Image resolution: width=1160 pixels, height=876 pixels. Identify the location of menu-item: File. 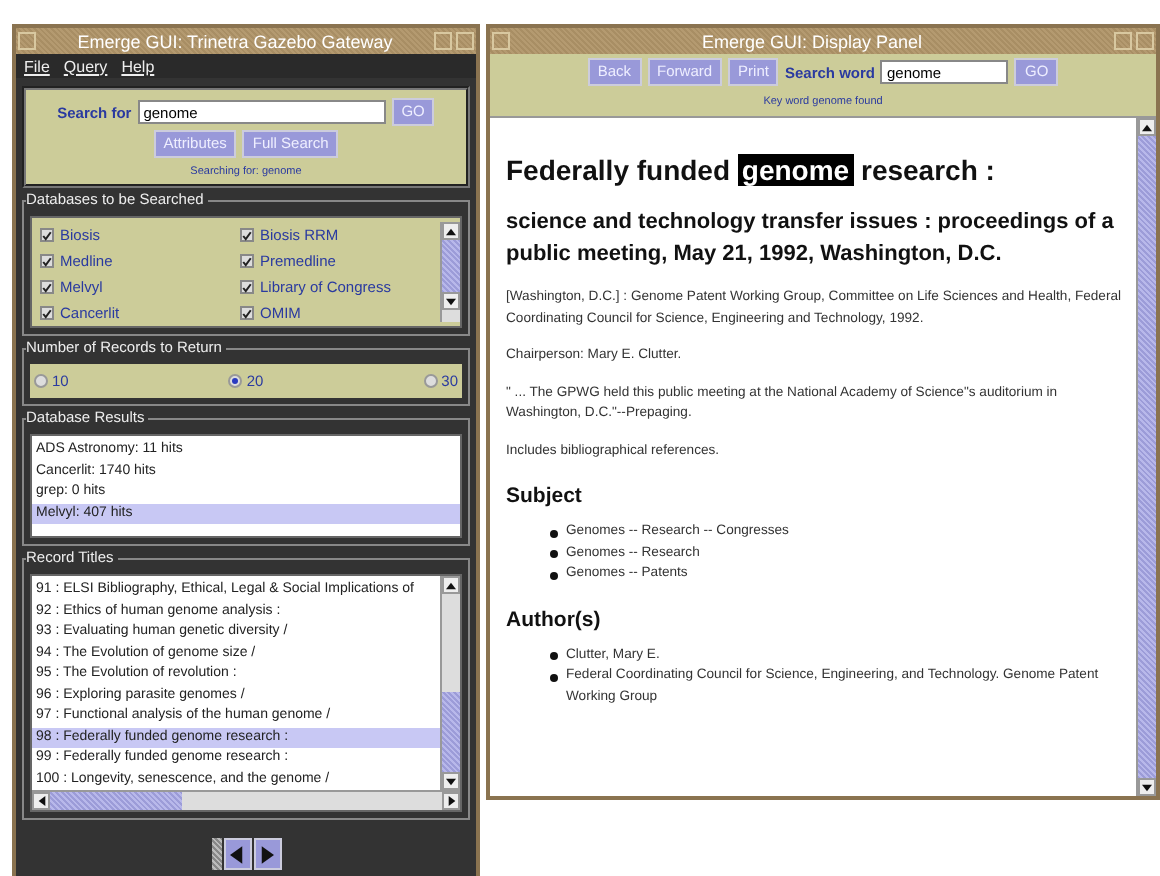
(37, 66).